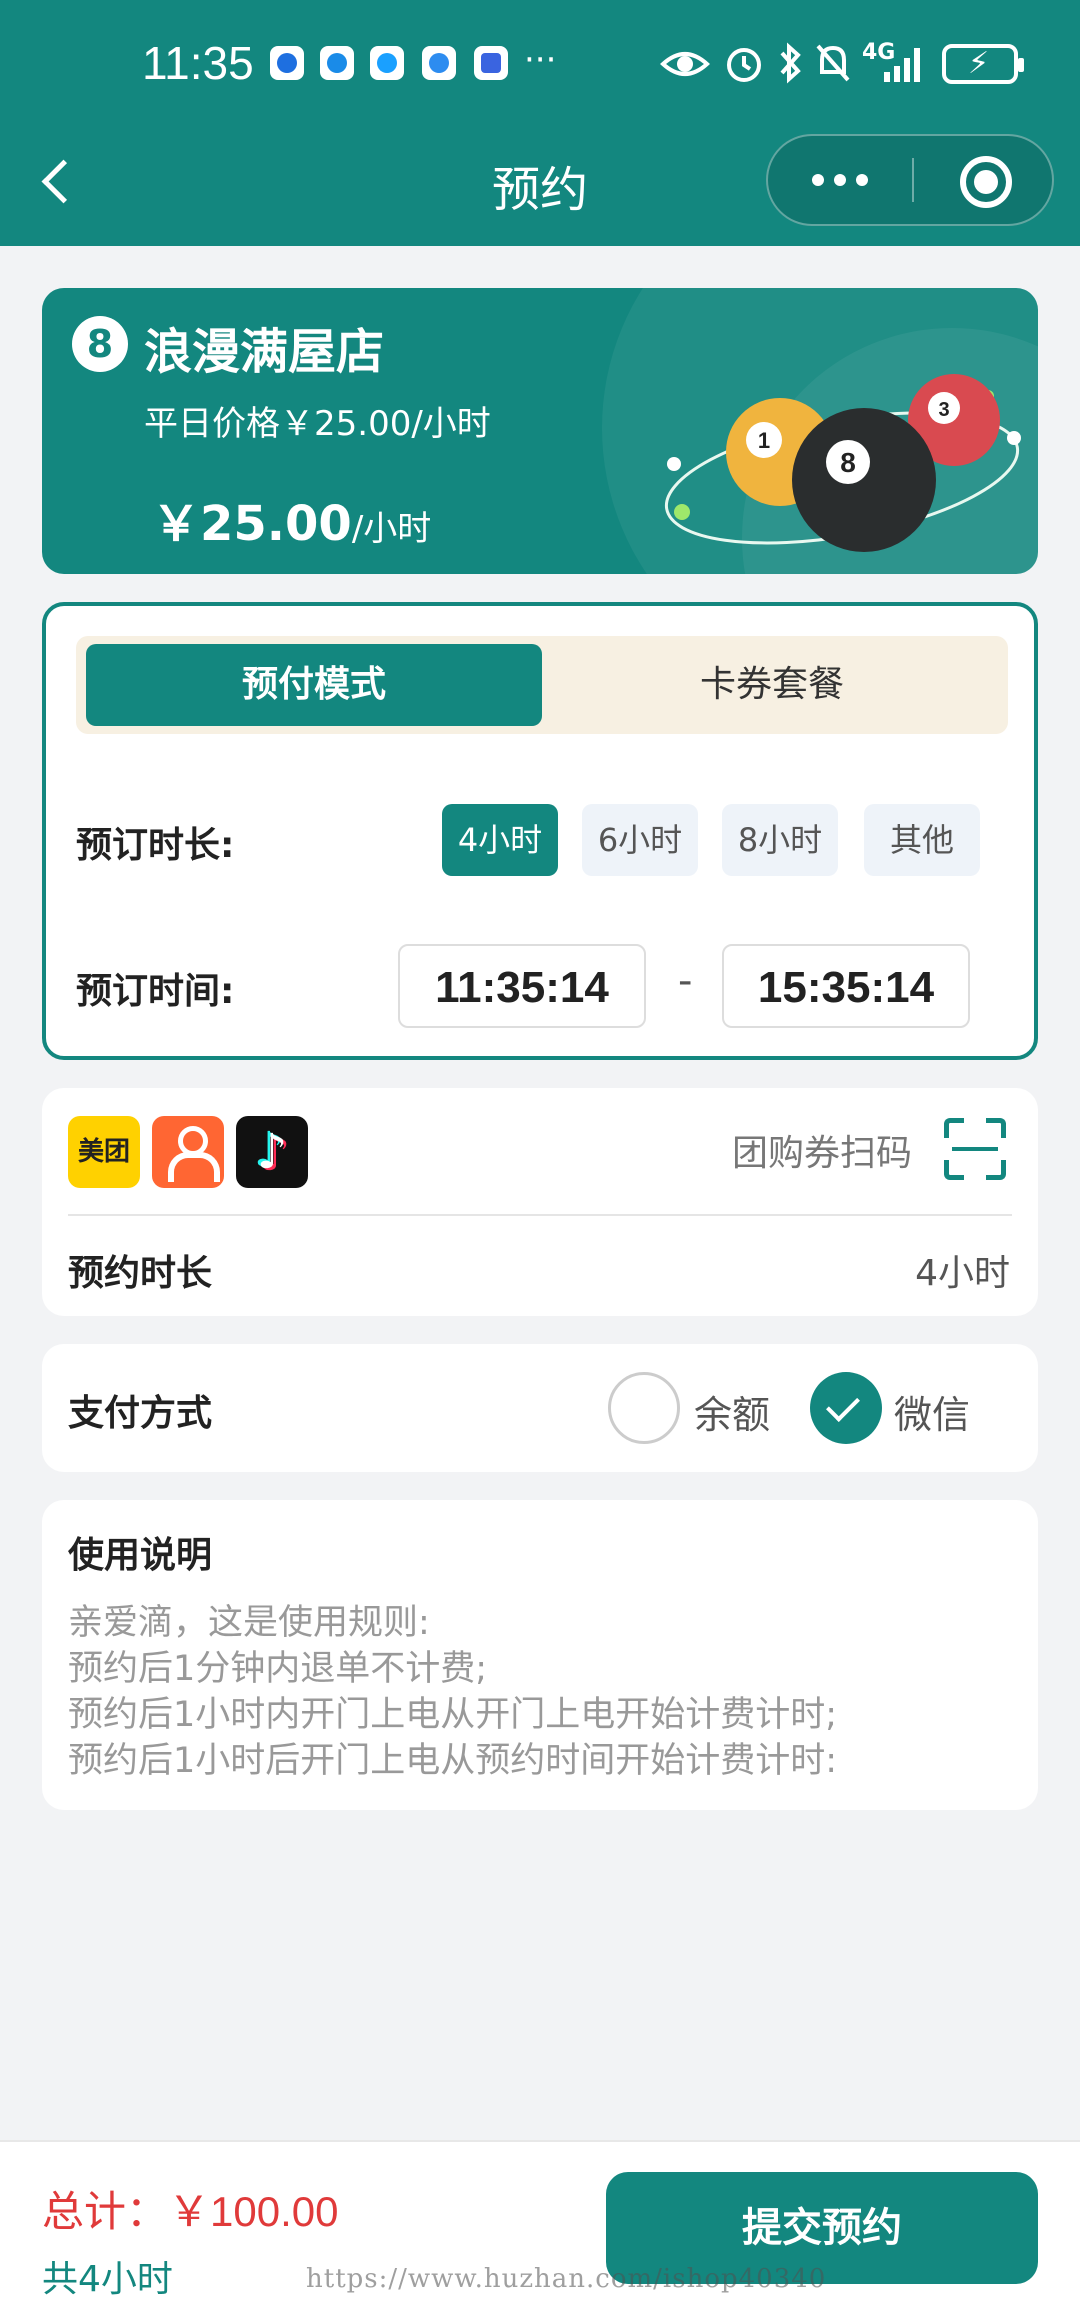 This screenshot has height=2310, width=1080. Describe the element at coordinates (540, 1202) in the screenshot. I see `coupon-card: 美团 ♪ 团购券扫码 预约时长 4小时` at that location.